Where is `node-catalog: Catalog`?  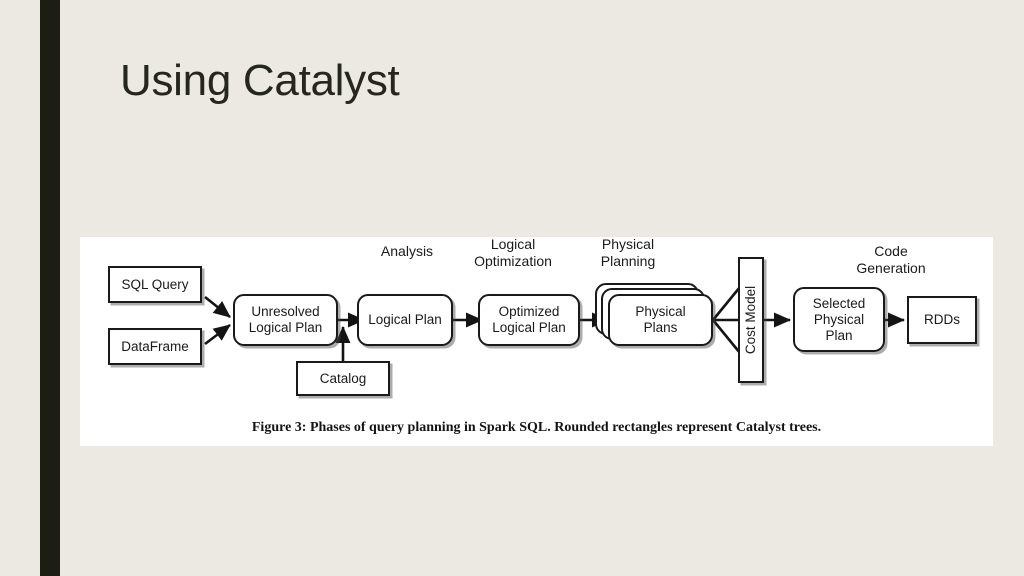 node-catalog: Catalog is located at coordinates (343, 378).